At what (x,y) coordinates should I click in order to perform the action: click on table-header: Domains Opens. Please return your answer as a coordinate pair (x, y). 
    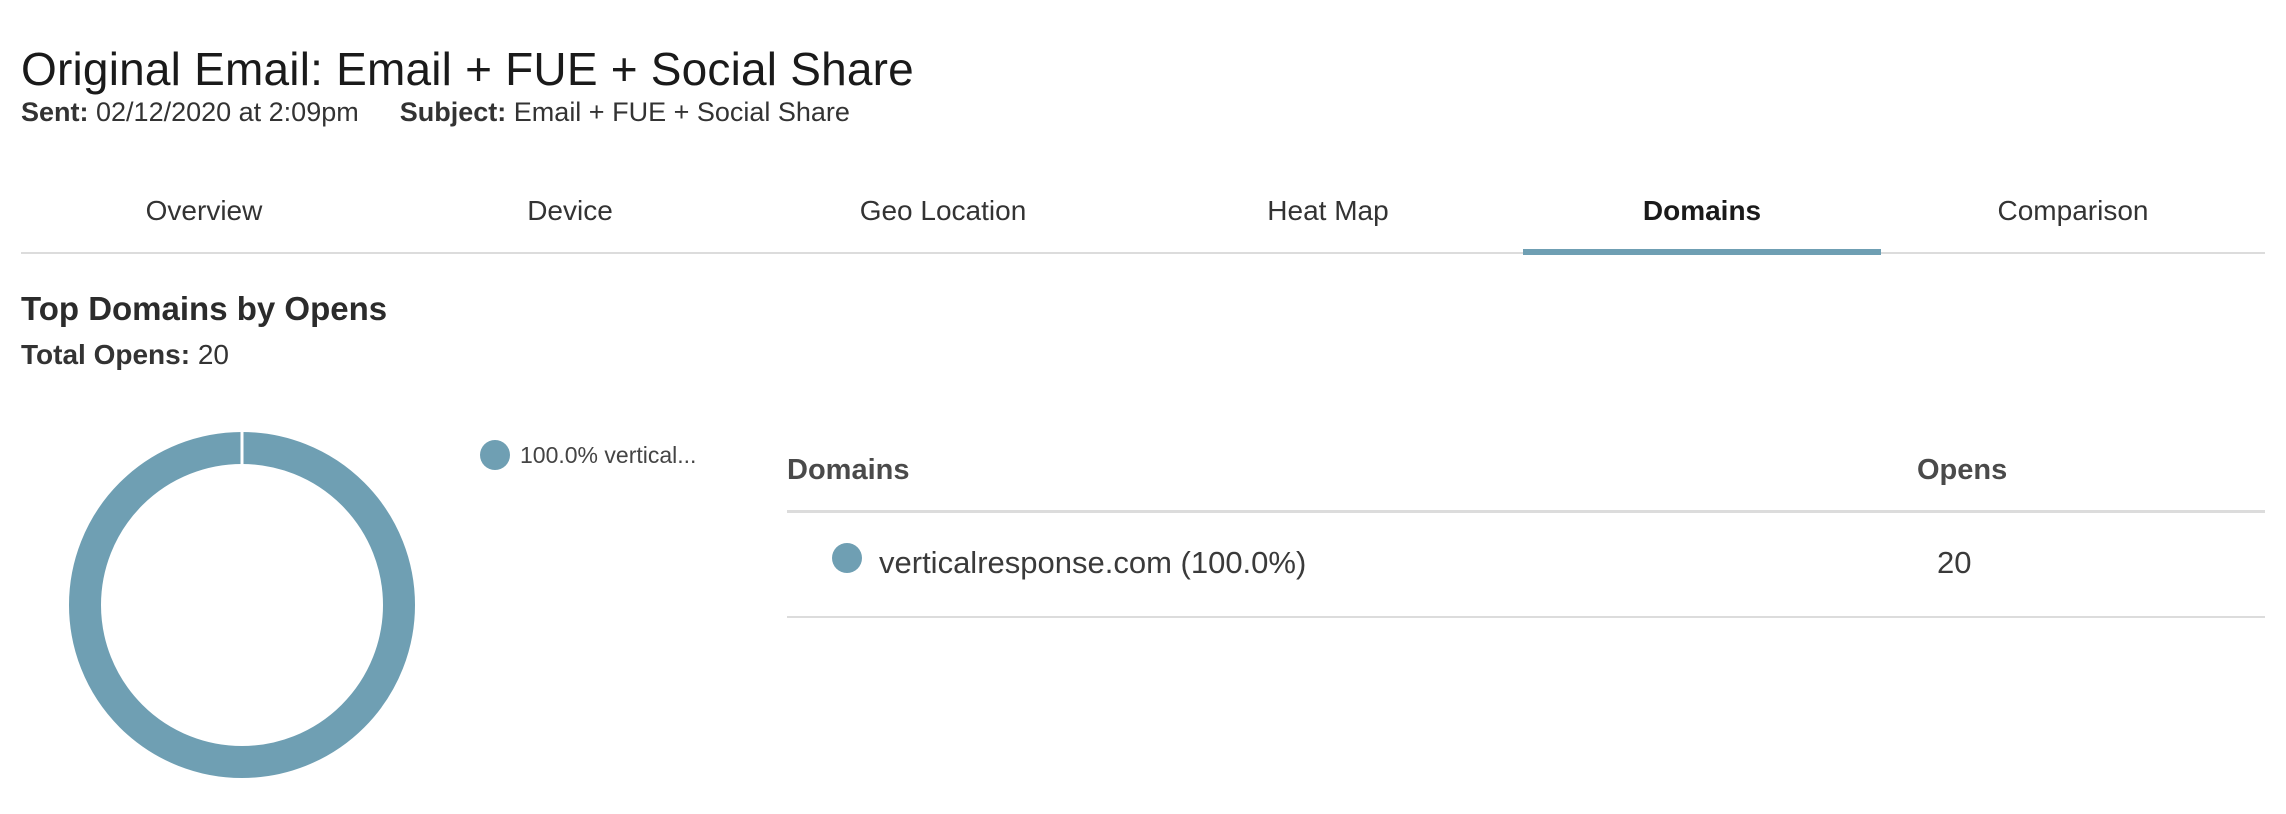
    Looking at the image, I should click on (1526, 476).